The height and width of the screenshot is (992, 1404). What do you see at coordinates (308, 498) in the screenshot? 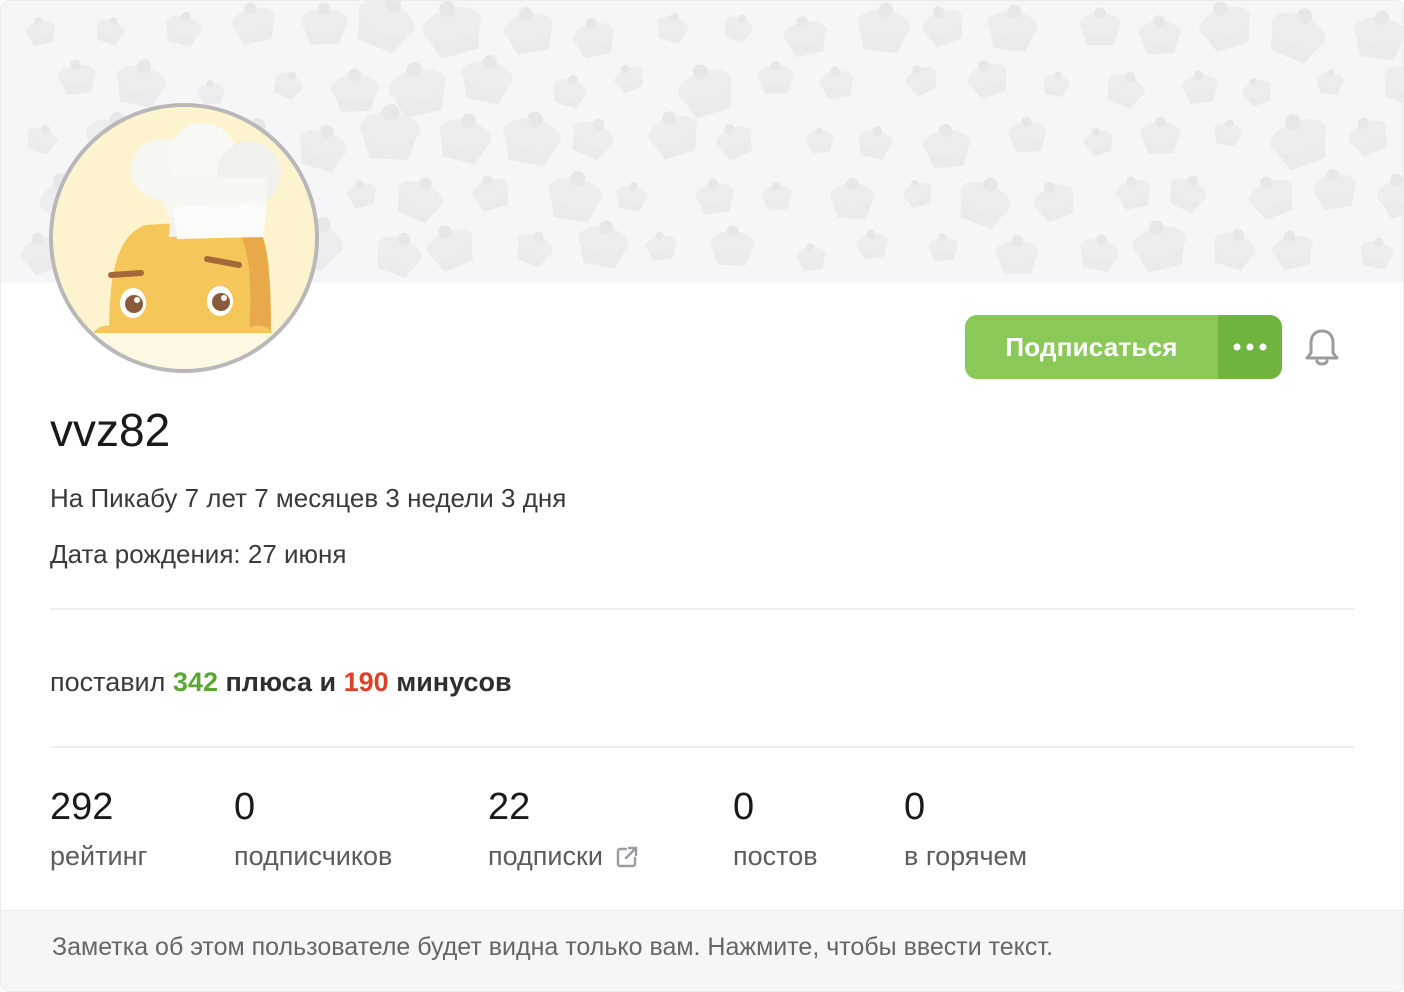
I see `on-site-duration: На Пикабу 7 лет 7 месяцев 3 недели 3 дня` at bounding box center [308, 498].